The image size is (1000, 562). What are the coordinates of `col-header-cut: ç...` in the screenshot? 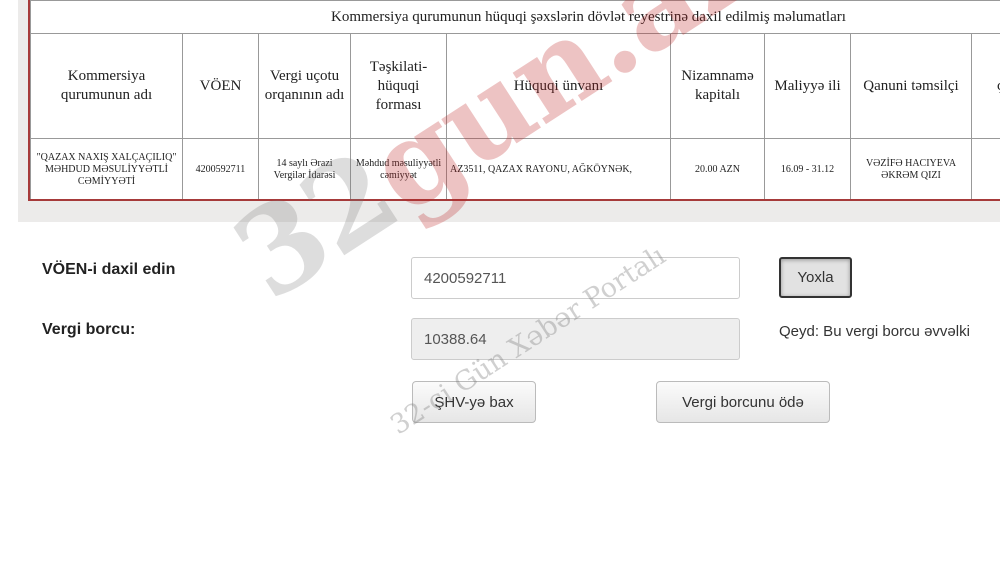 It's located at (985, 86).